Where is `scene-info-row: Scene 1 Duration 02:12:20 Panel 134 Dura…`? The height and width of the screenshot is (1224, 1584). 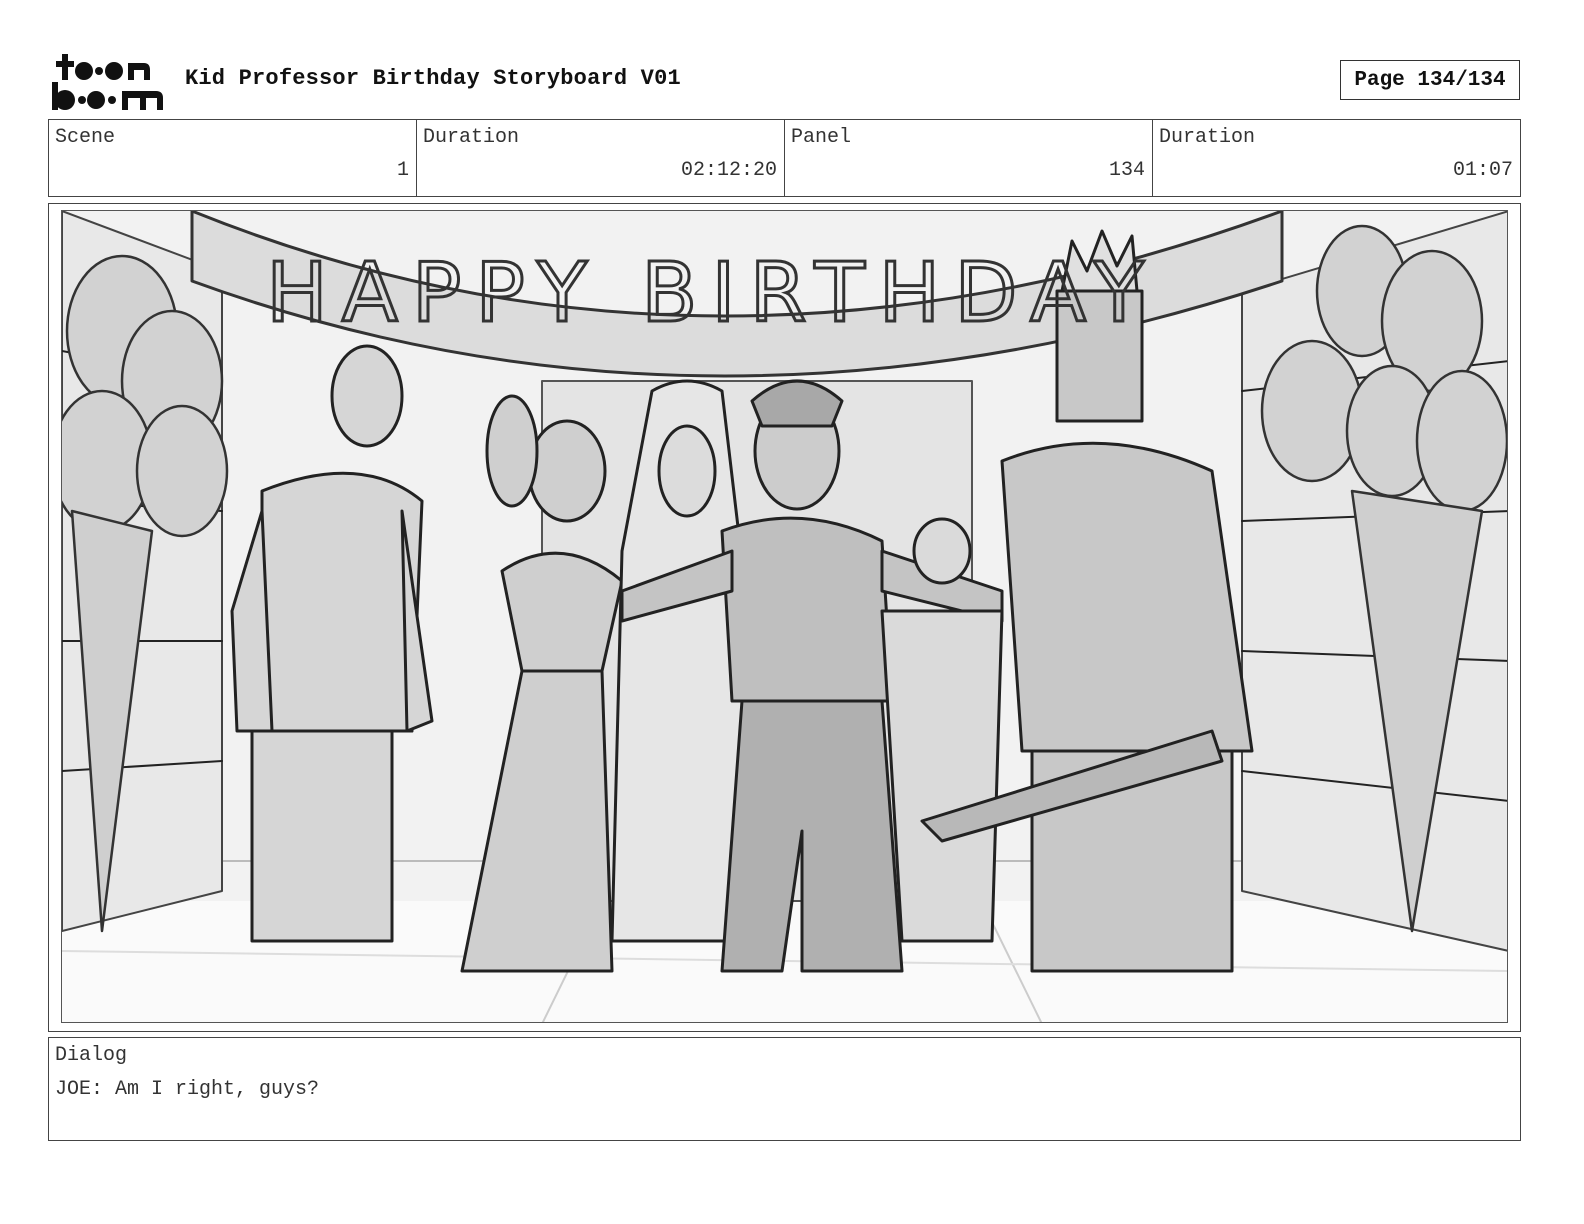
scene-info-row: Scene 1 Duration 02:12:20 Panel 134 Dura… is located at coordinates (784, 158).